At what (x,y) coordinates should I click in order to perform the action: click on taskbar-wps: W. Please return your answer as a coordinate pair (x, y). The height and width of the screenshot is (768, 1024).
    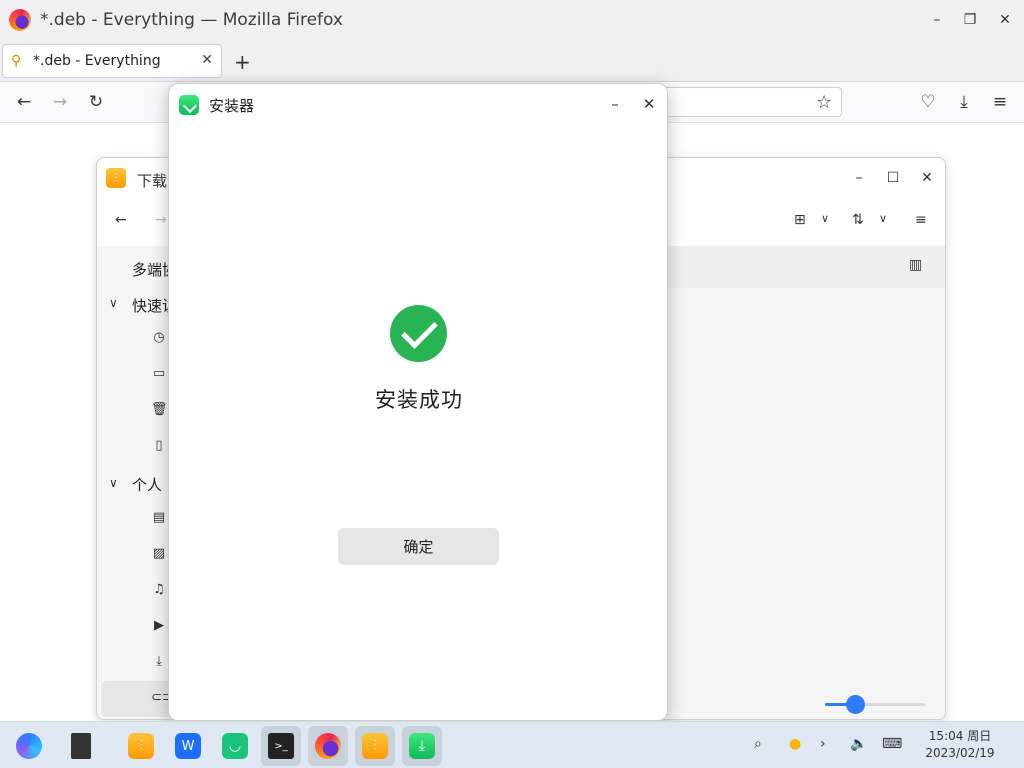
    Looking at the image, I should click on (188, 746).